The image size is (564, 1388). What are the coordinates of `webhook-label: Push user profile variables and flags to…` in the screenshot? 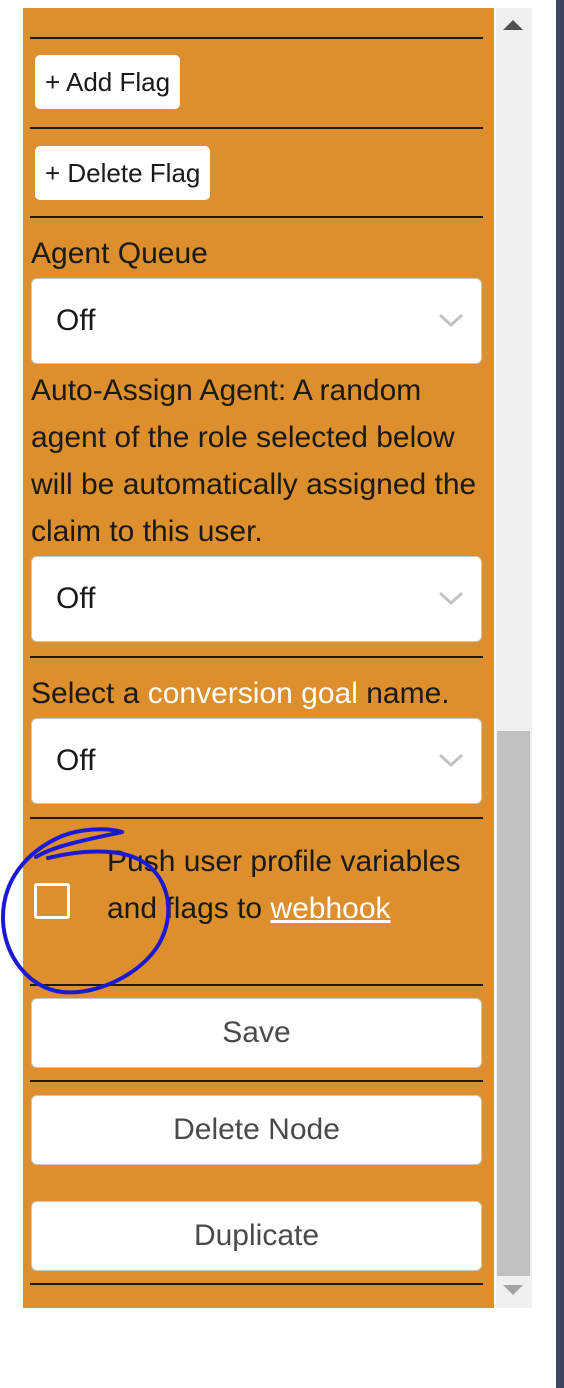 It's located at (287, 885).